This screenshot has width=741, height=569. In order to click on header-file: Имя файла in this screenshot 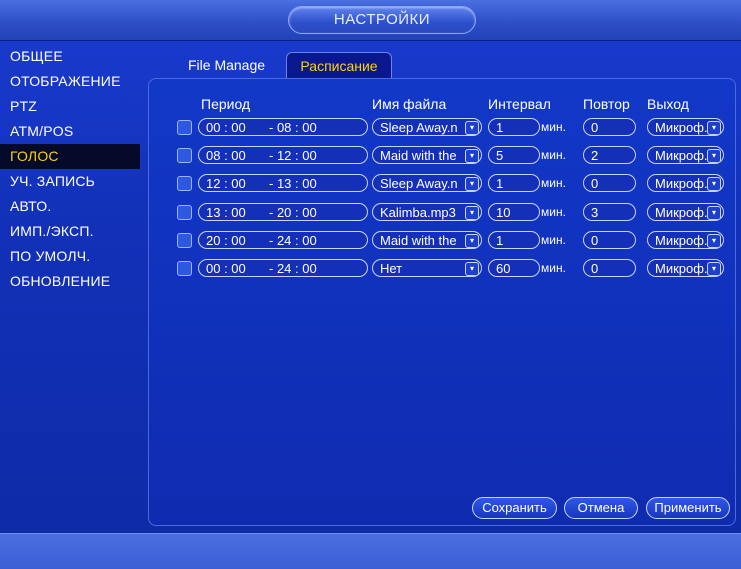, I will do `click(409, 104)`.